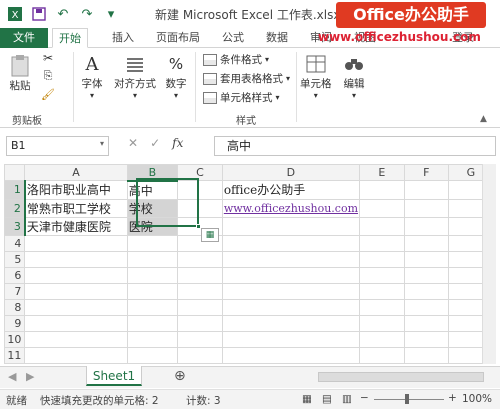  Describe the element at coordinates (291, 355) in the screenshot. I see `cell-d11` at that location.